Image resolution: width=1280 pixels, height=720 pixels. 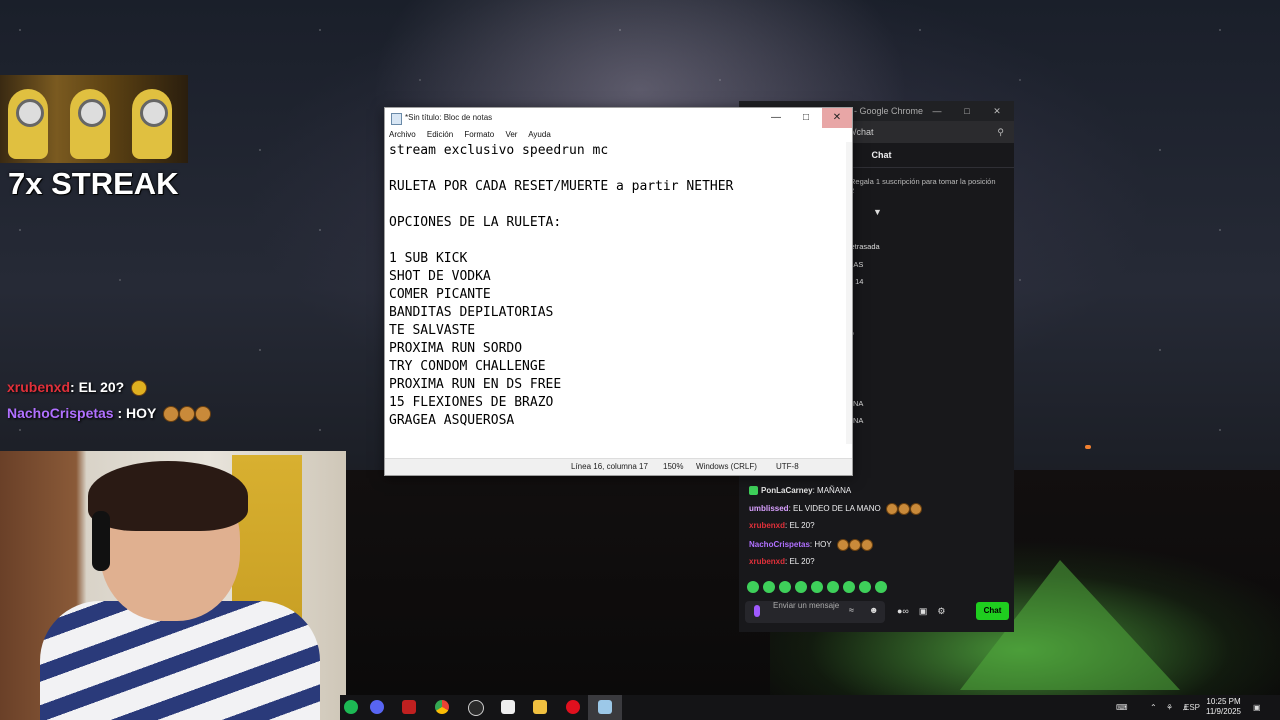 What do you see at coordinates (1153, 707) in the screenshot?
I see `chevron-up-icon: ⌃` at bounding box center [1153, 707].